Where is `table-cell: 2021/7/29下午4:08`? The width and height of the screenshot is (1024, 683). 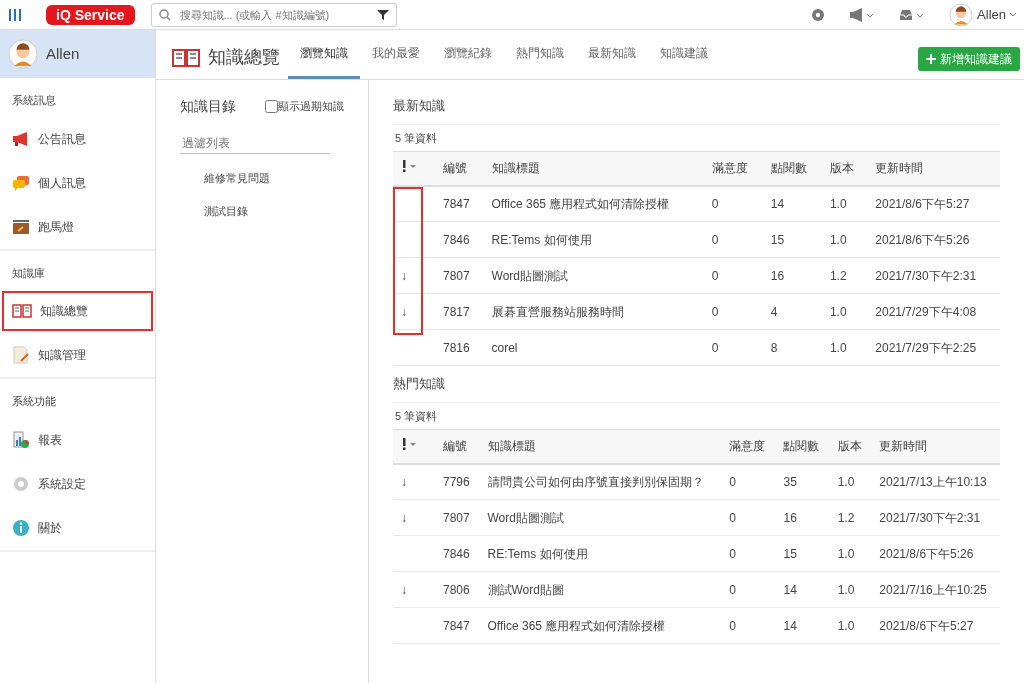
table-cell: 2021/7/29下午4:08 is located at coordinates (933, 311).